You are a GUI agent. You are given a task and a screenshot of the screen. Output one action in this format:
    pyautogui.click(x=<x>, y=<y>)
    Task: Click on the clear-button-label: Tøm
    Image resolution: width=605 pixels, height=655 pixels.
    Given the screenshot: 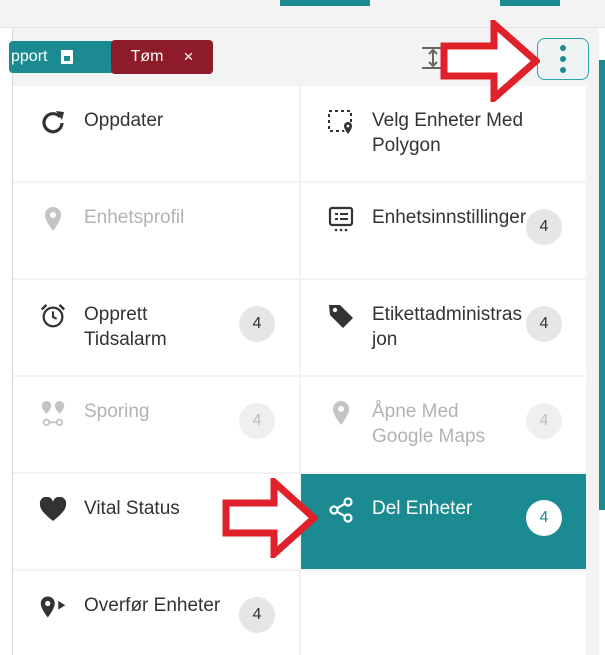 What is the action you would take?
    pyautogui.click(x=147, y=56)
    